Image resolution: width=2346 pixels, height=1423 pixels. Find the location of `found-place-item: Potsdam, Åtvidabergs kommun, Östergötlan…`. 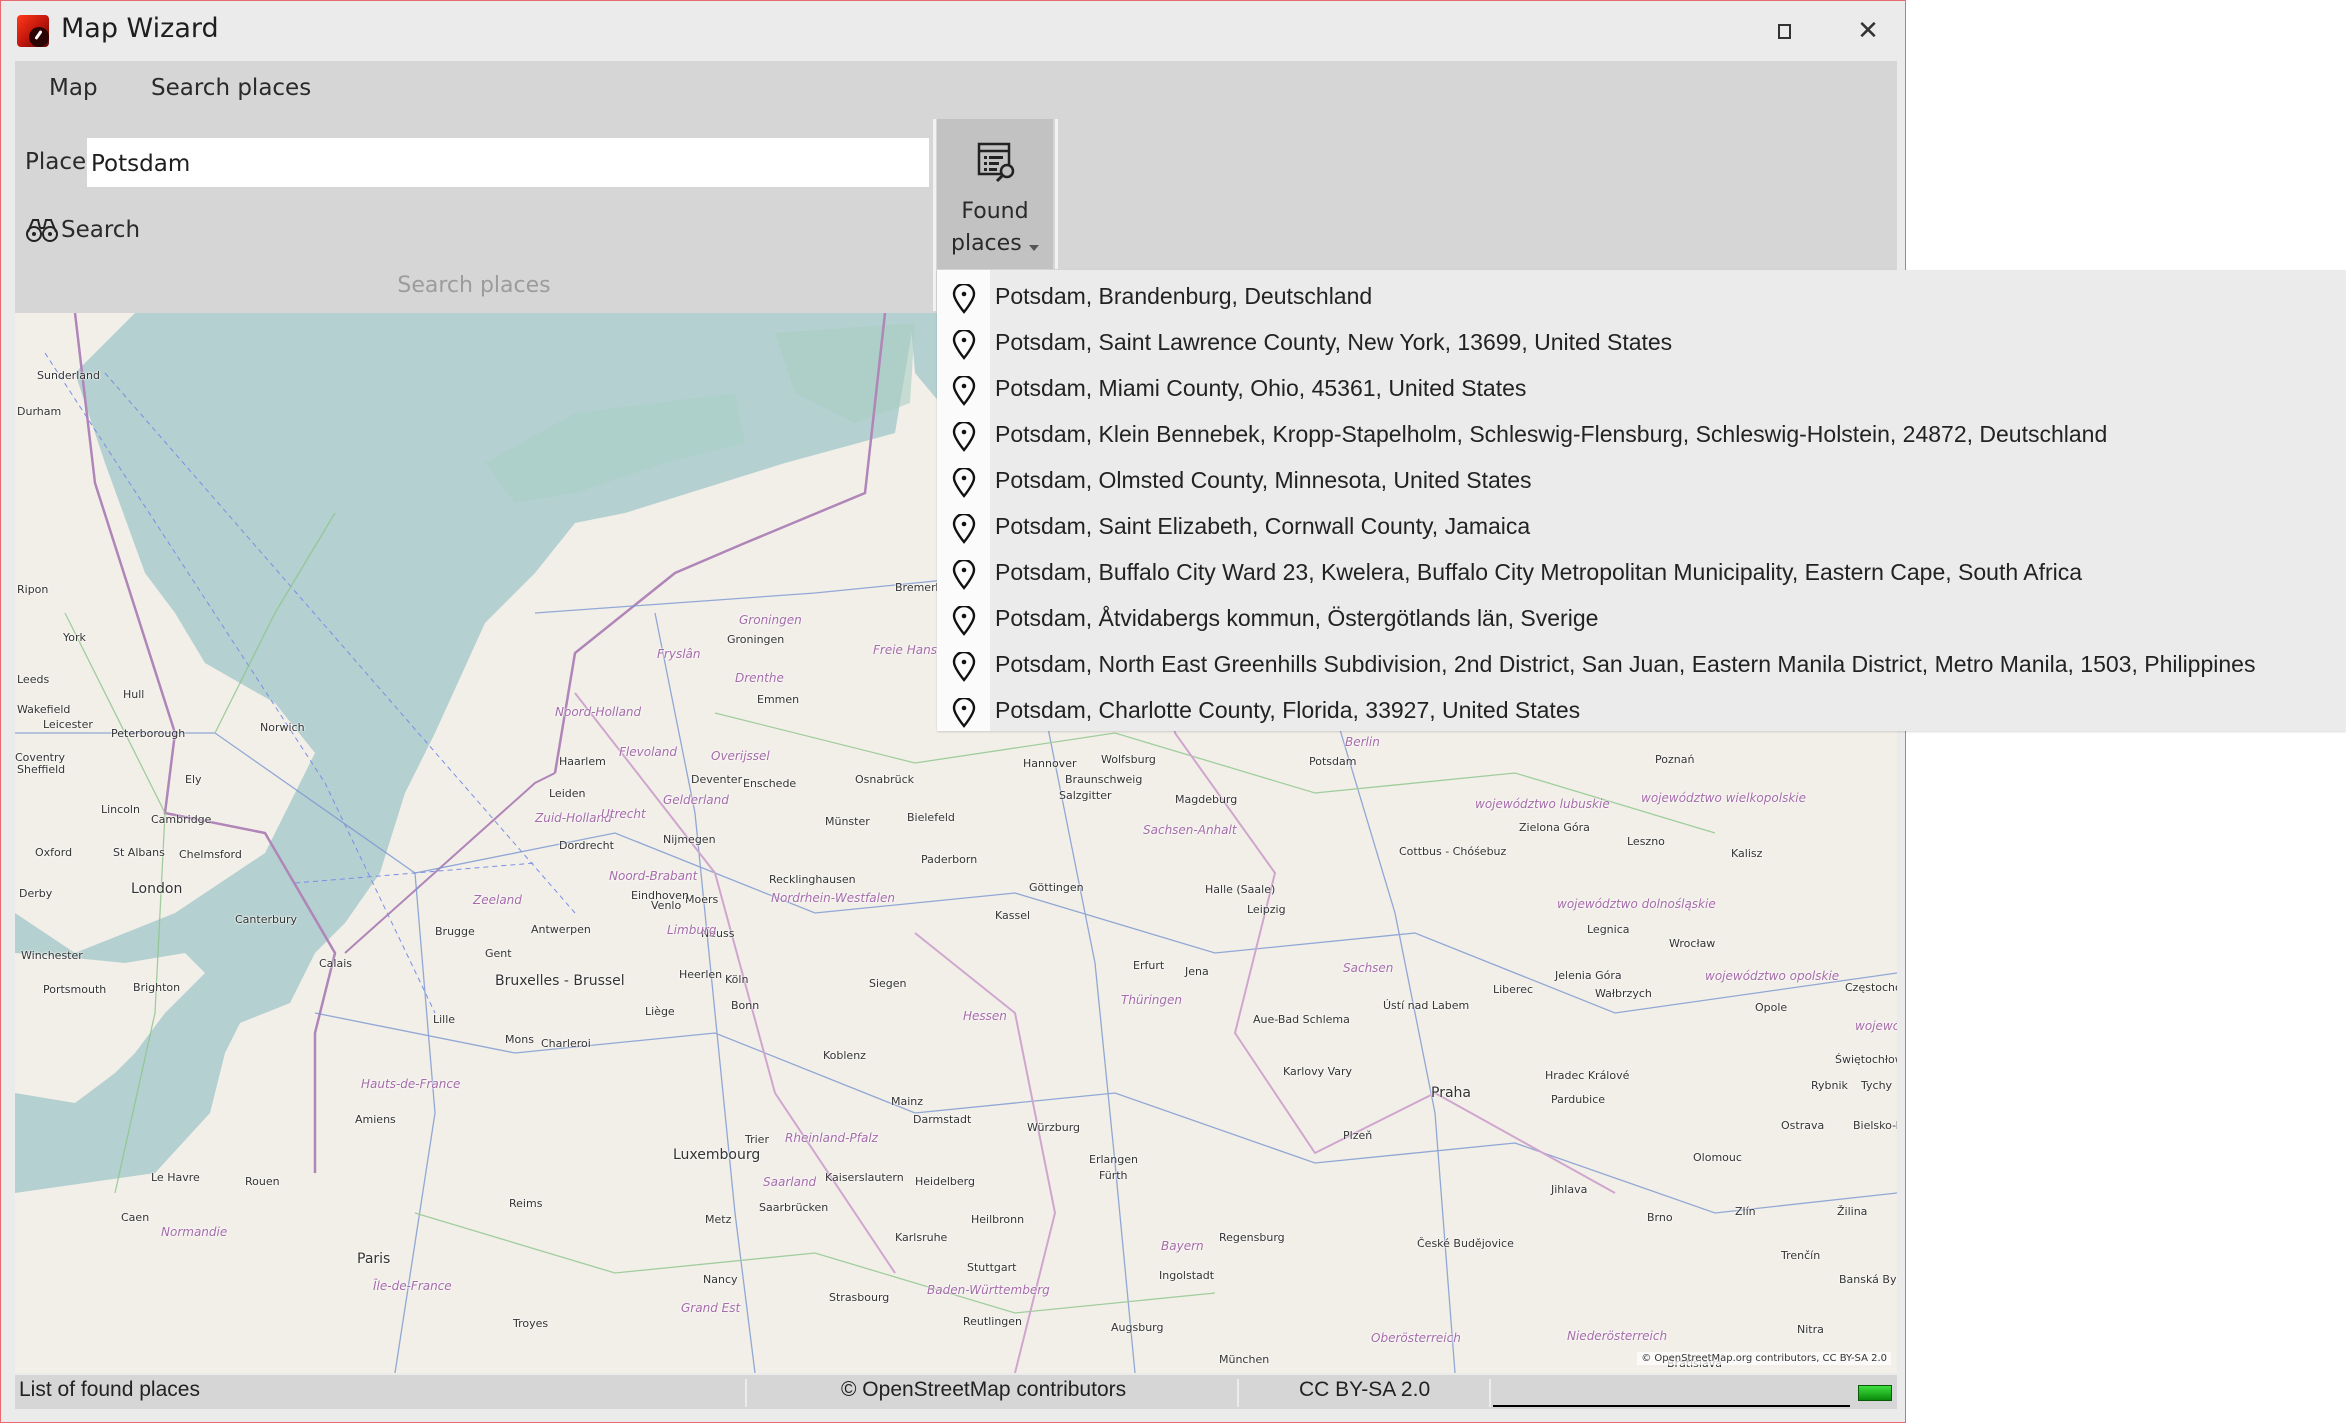

found-place-item: Potsdam, Åtvidabergs kommun, Östergötlan… is located at coordinates (1641, 619).